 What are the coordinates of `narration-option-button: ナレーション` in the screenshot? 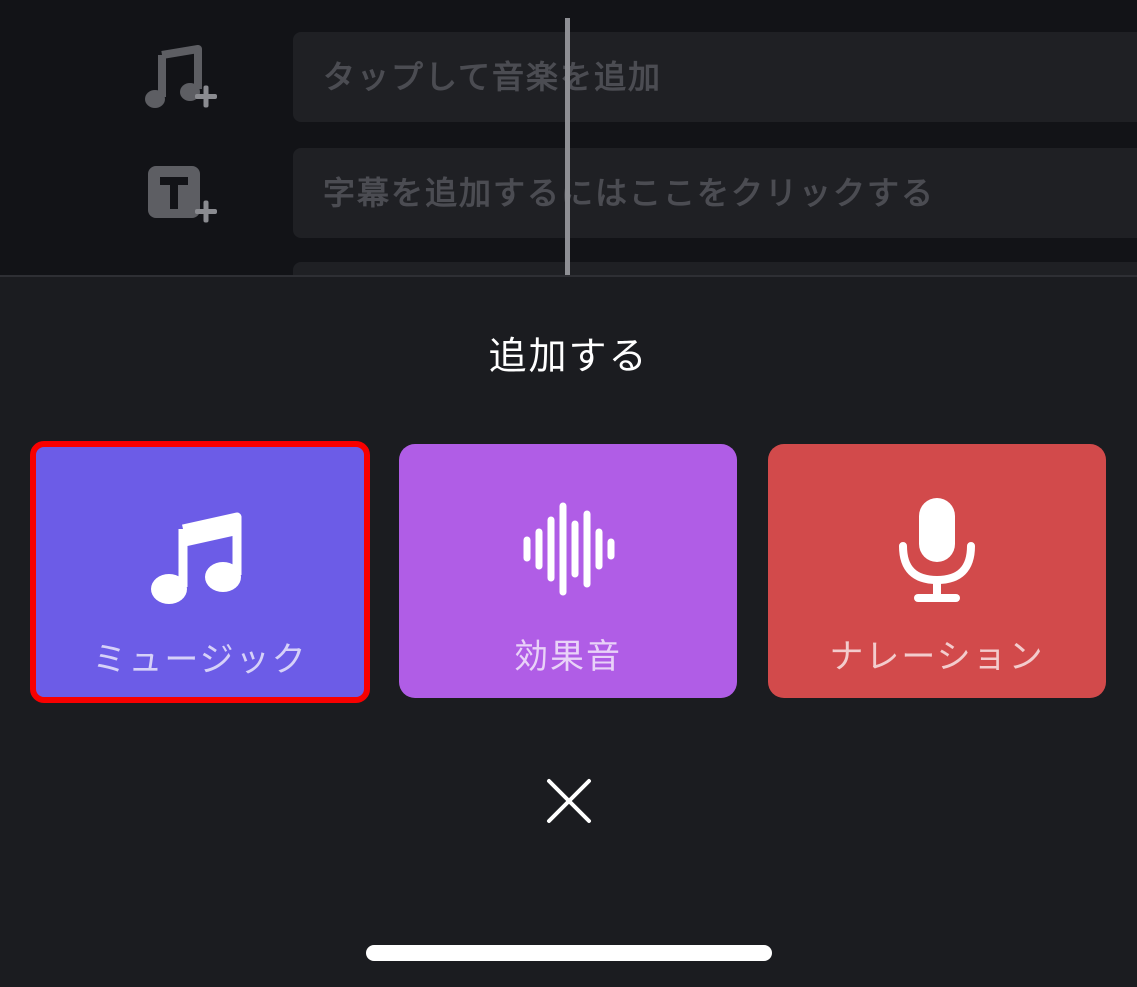 It's located at (937, 571).